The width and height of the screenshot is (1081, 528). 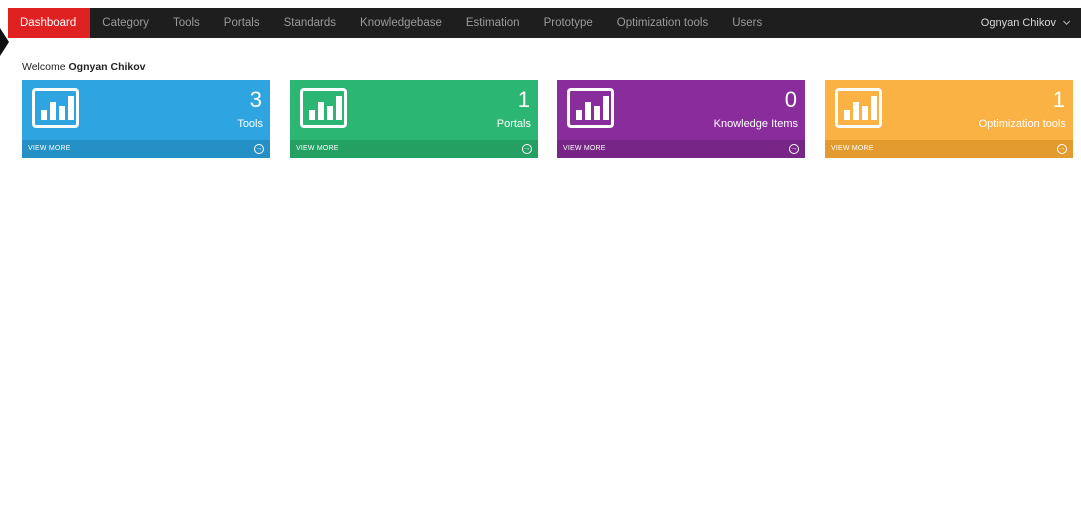 I want to click on welcome-prefix: Welcome, so click(x=44, y=67).